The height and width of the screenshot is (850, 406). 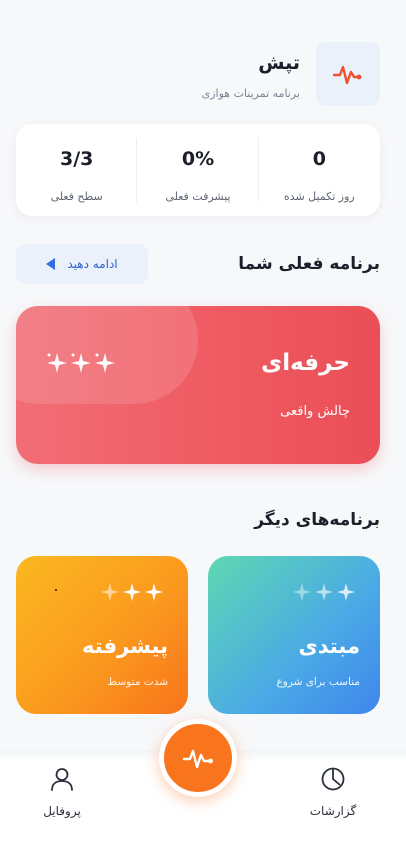 What do you see at coordinates (51, 264) in the screenshot?
I see `play-arrow-icon` at bounding box center [51, 264].